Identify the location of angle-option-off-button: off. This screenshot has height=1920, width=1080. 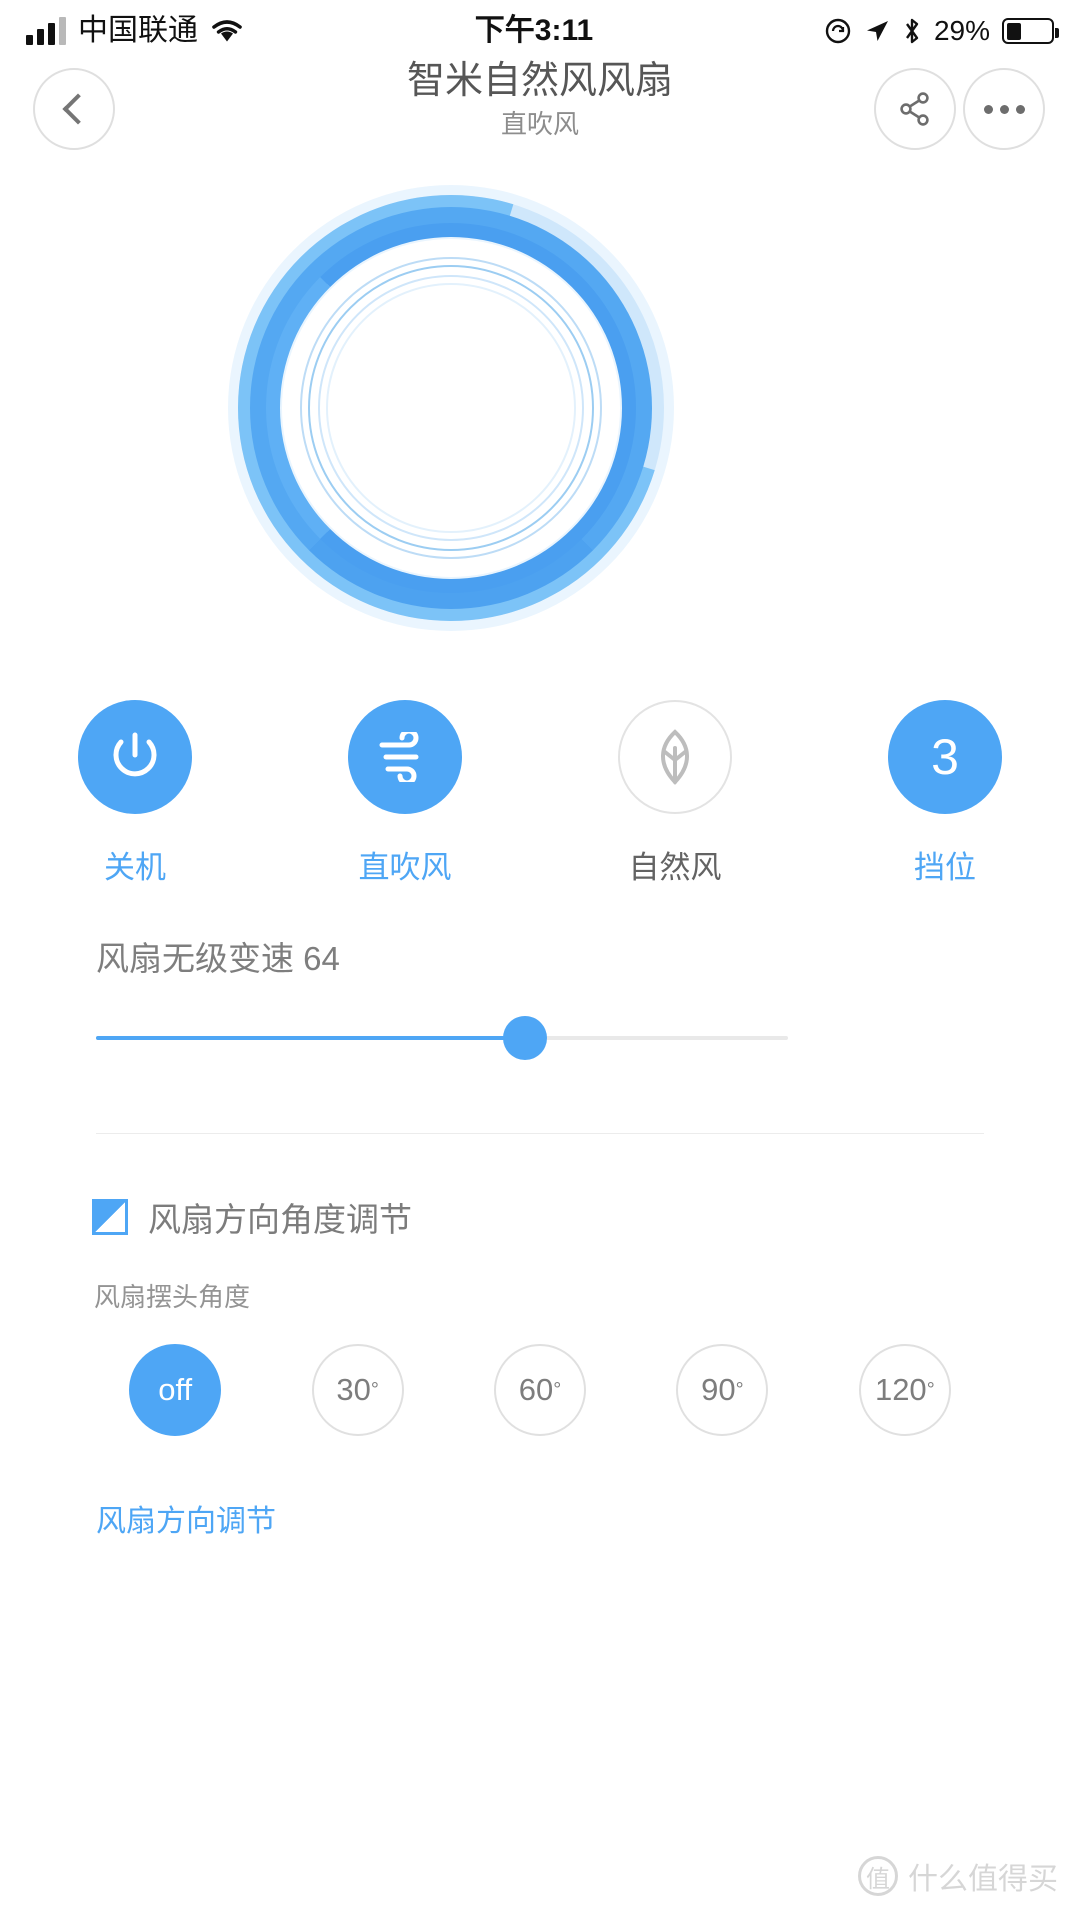
(175, 1390).